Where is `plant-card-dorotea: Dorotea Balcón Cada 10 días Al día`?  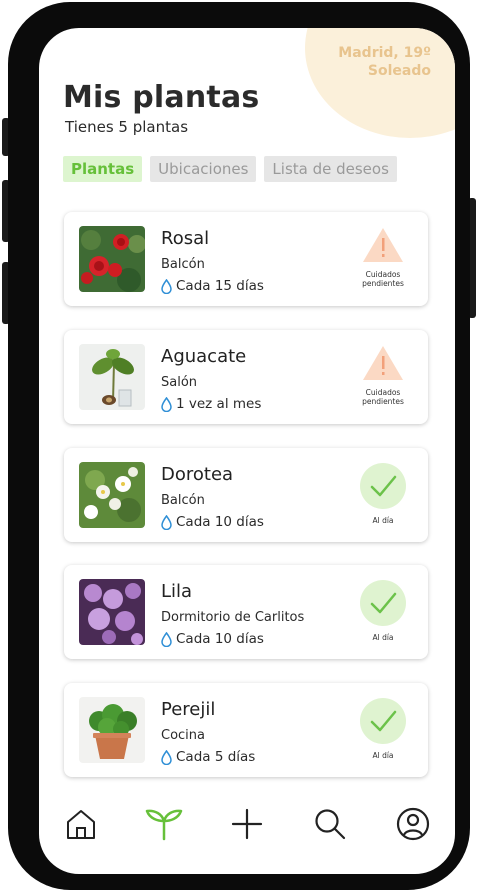
plant-card-dorotea: Dorotea Balcón Cada 10 días Al día is located at coordinates (246, 495).